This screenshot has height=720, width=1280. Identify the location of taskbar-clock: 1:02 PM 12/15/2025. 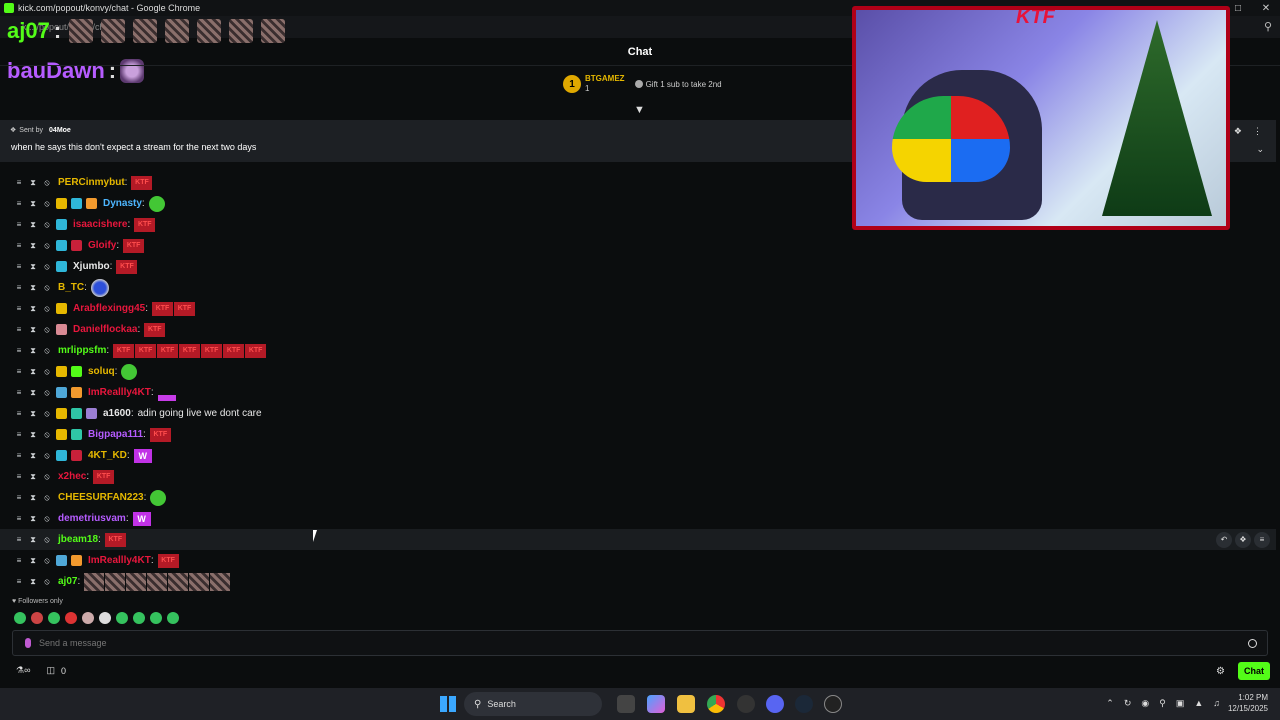
(1248, 703).